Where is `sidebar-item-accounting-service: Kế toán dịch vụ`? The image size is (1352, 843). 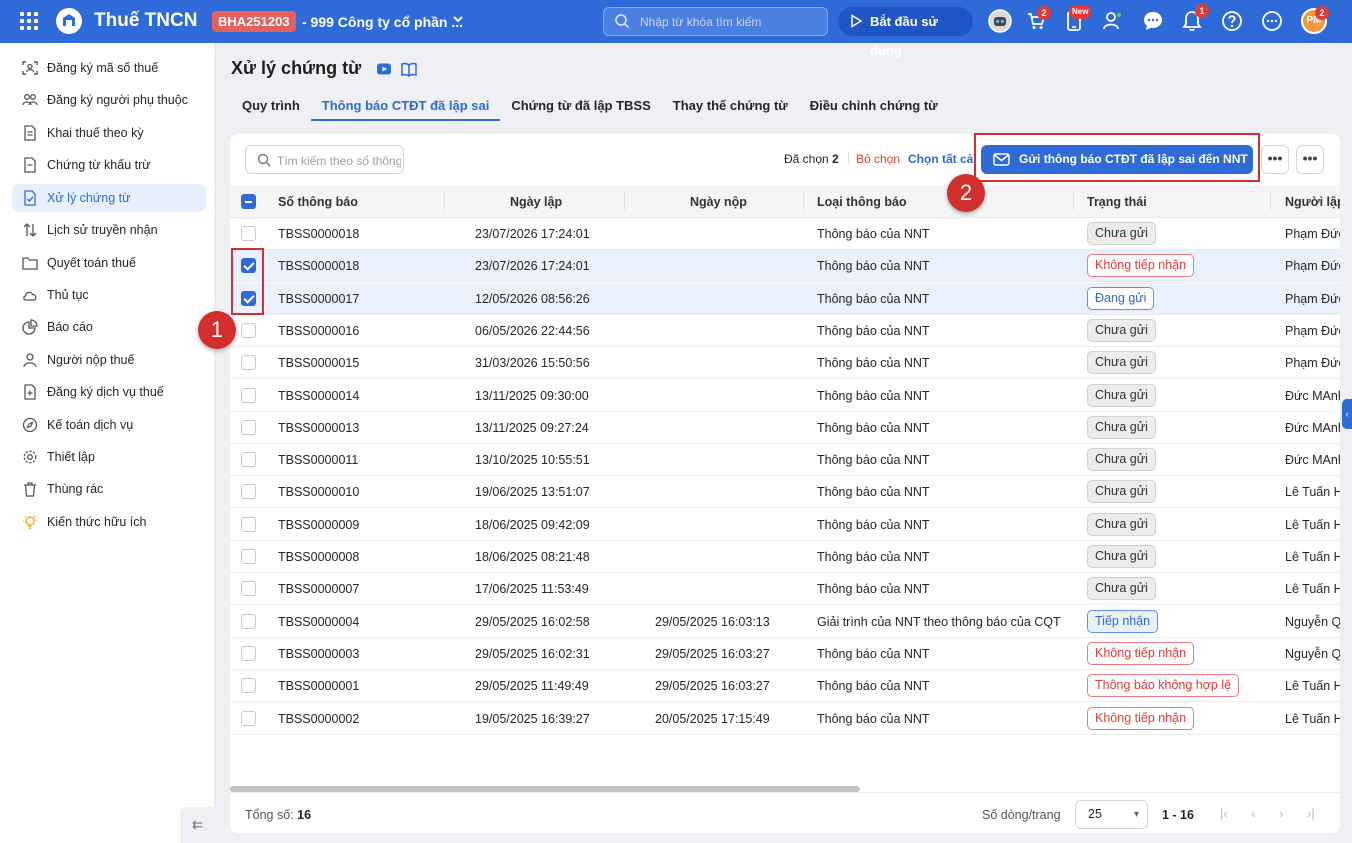 sidebar-item-accounting-service: Kế toán dịch vụ is located at coordinates (109, 425).